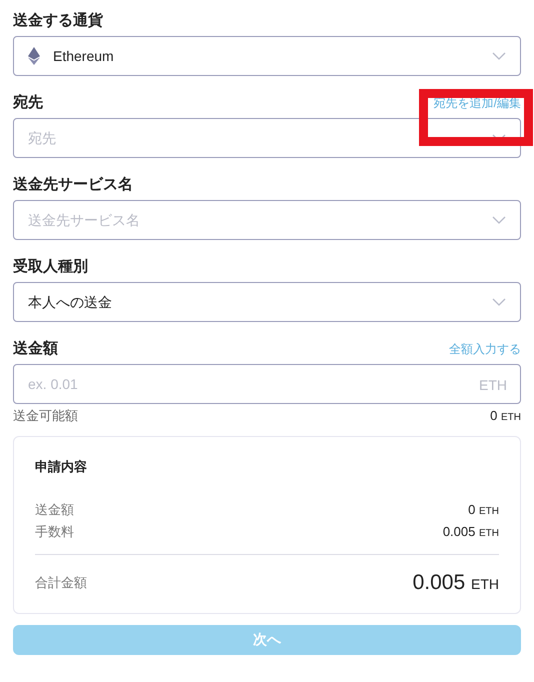  What do you see at coordinates (483, 510) in the screenshot?
I see `summary-value: 0 ETH` at bounding box center [483, 510].